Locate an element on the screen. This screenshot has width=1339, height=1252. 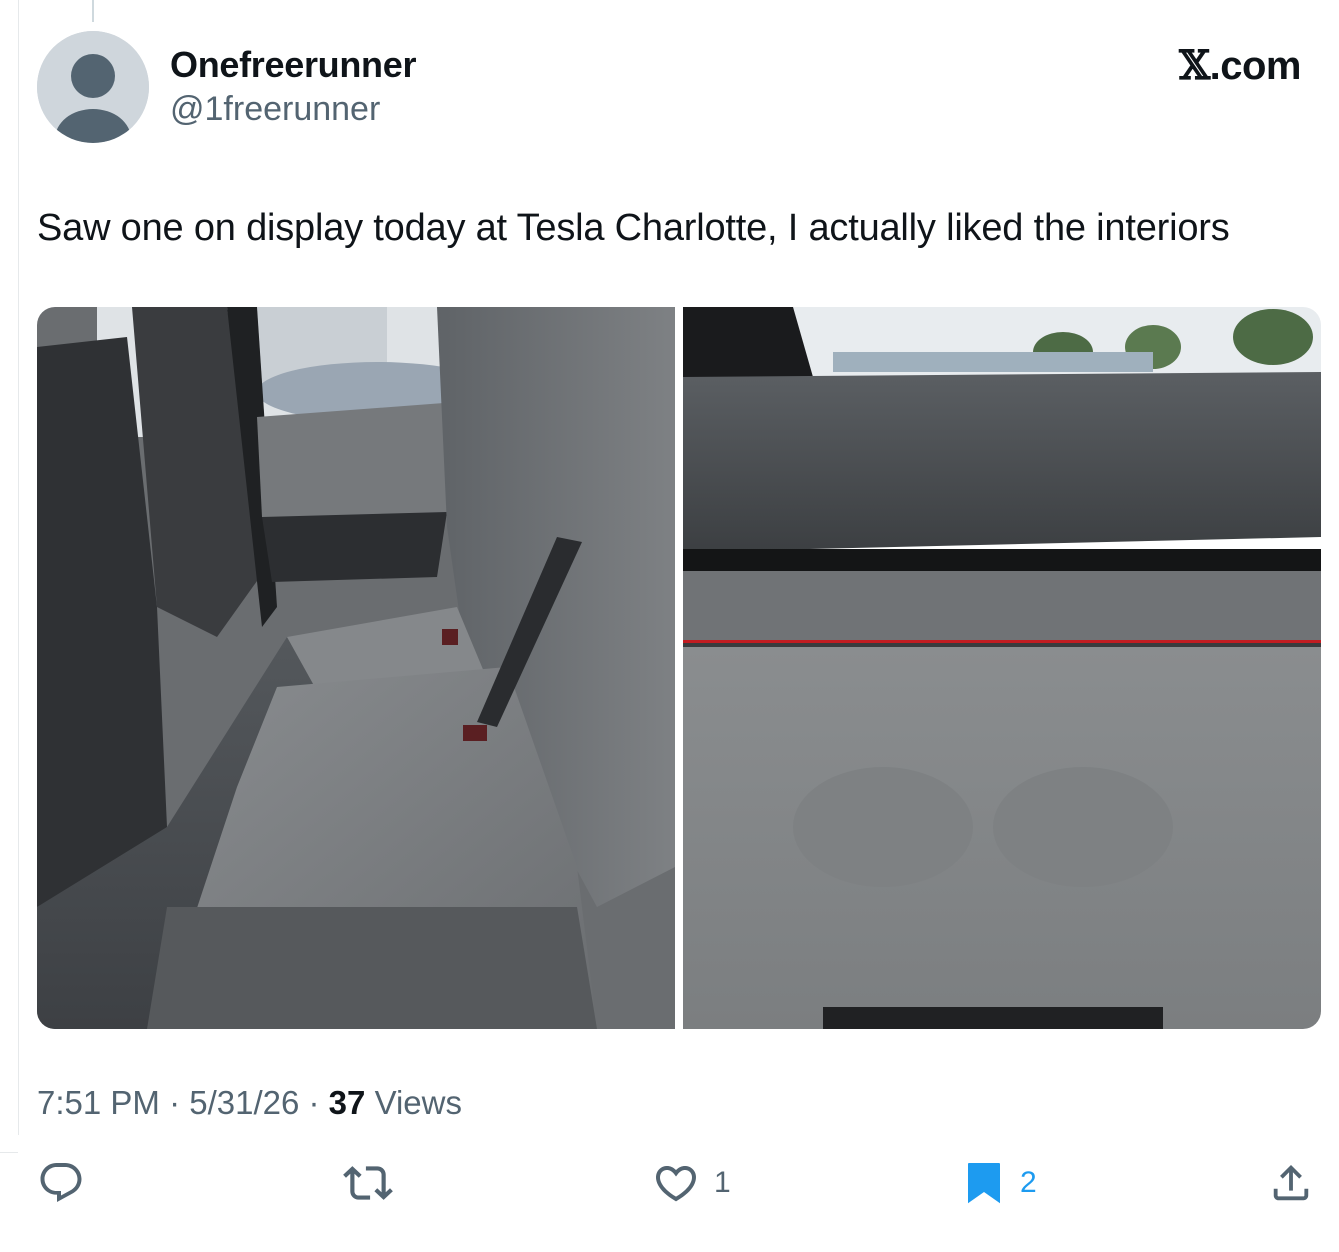
thread-connector is located at coordinates (93, 11).